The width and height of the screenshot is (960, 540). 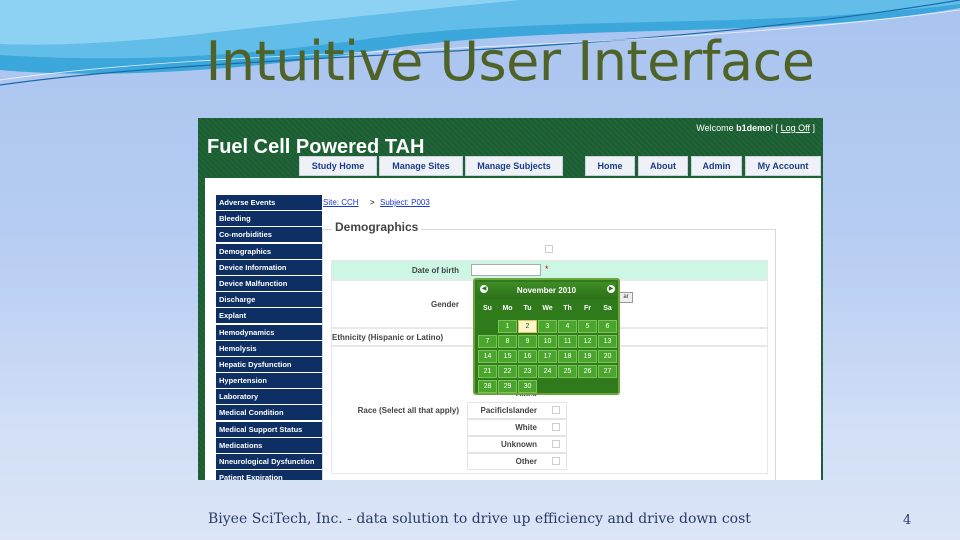 What do you see at coordinates (519, 444) in the screenshot?
I see `race-option-unknown: Unknown` at bounding box center [519, 444].